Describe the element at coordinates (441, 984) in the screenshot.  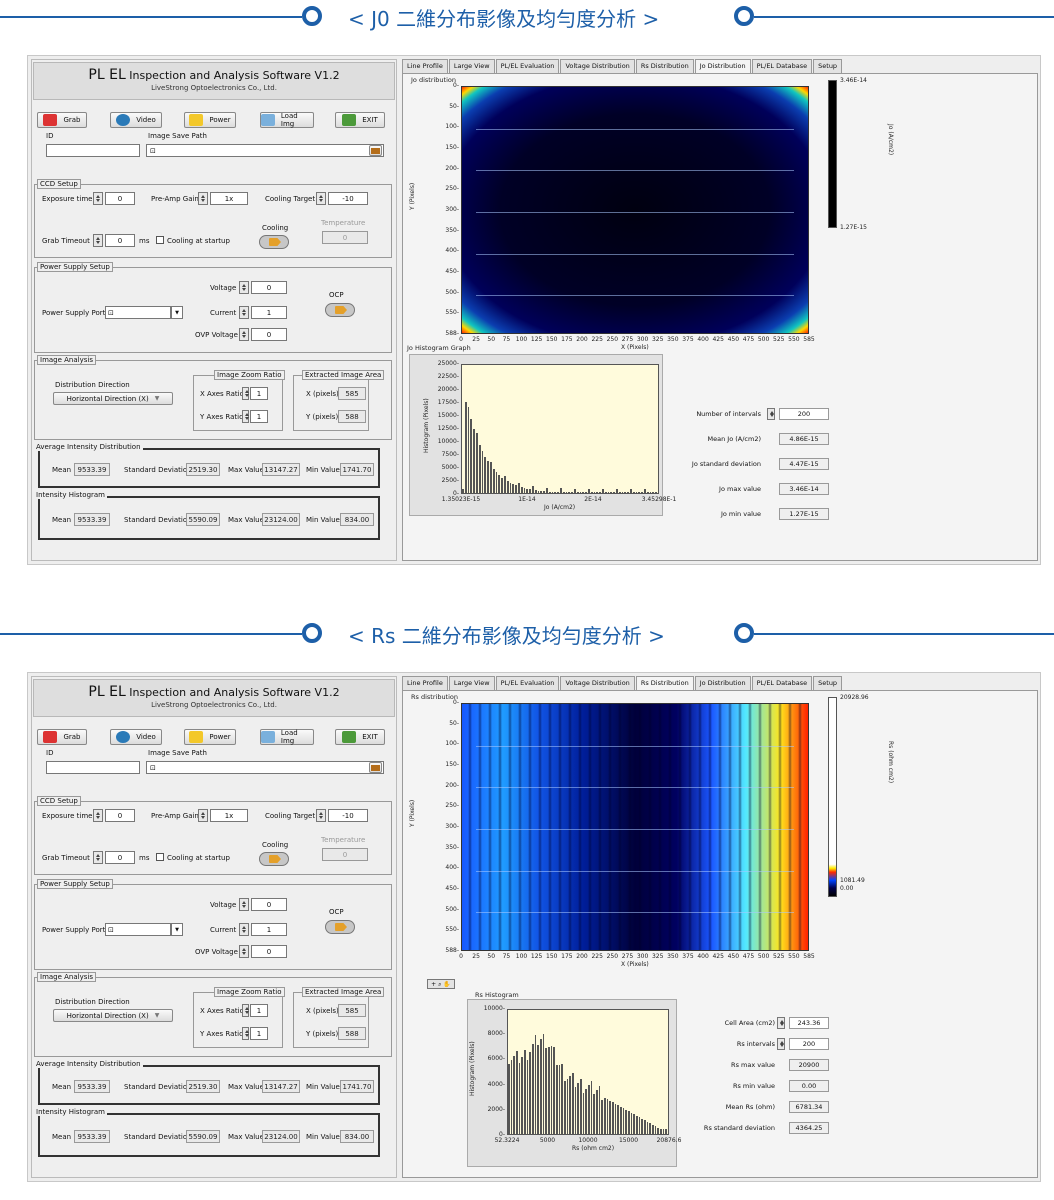
I see `graph-palette-tools: + ⌕ ✋` at that location.